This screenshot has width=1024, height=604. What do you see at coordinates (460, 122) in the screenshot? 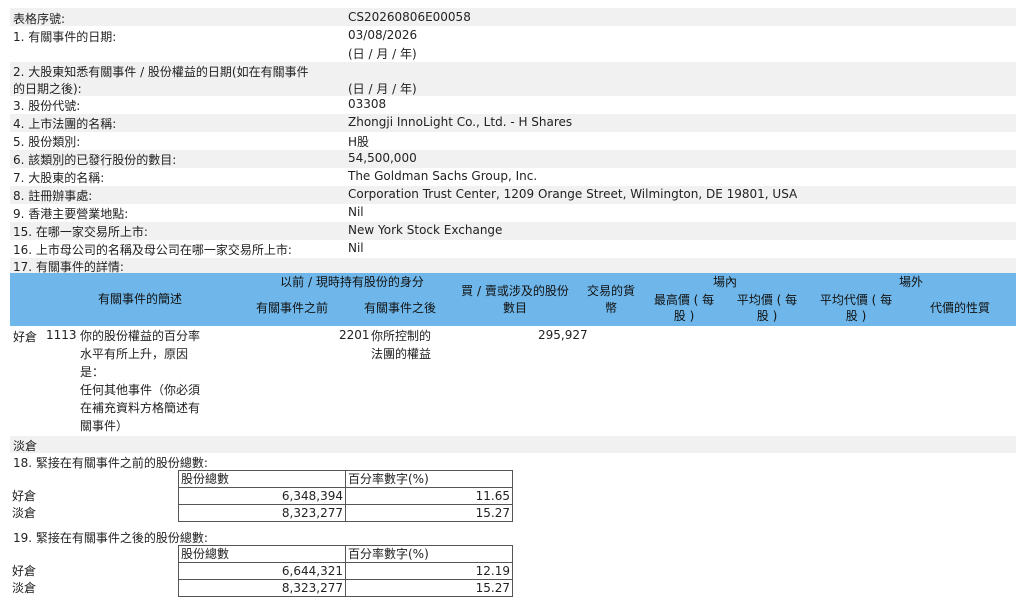
I see `company-name-value: Zhongji InnoLight Co., Ltd. - H Shares` at bounding box center [460, 122].